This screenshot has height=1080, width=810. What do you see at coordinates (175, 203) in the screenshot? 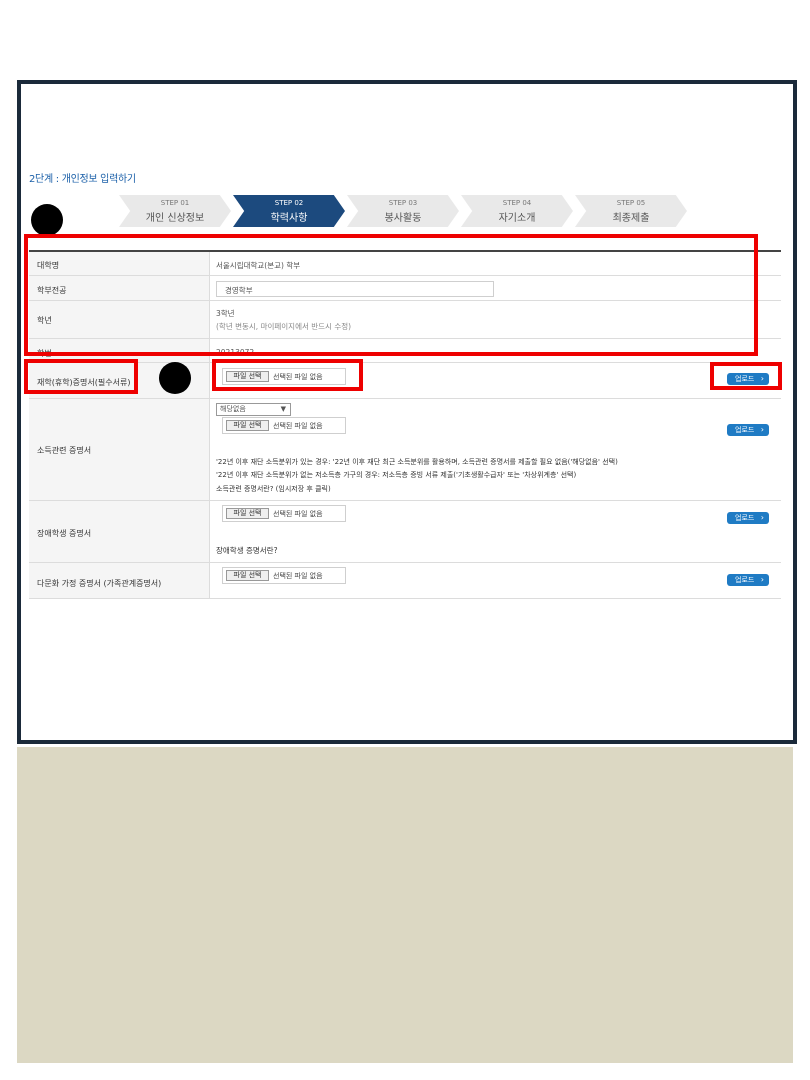
I see `step-label: STEP 01` at bounding box center [175, 203].